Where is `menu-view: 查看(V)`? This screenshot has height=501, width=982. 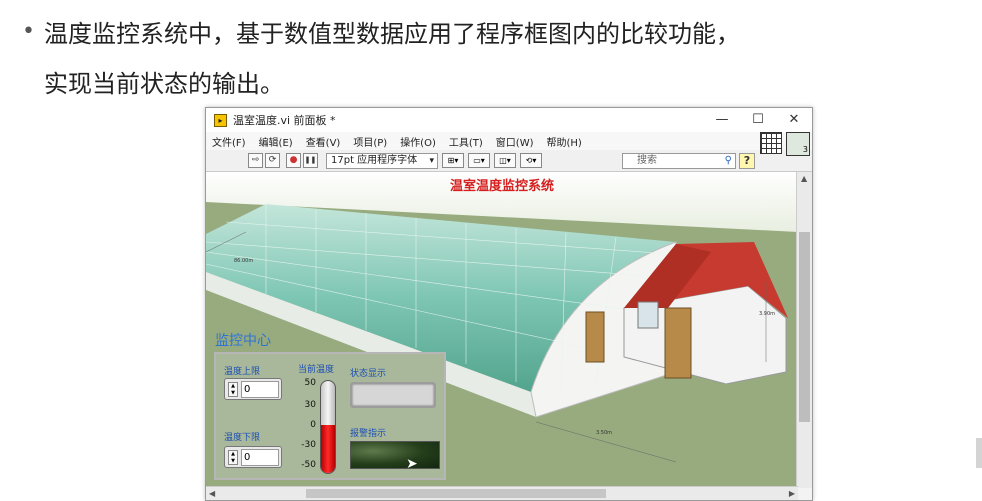 menu-view: 查看(V) is located at coordinates (323, 141).